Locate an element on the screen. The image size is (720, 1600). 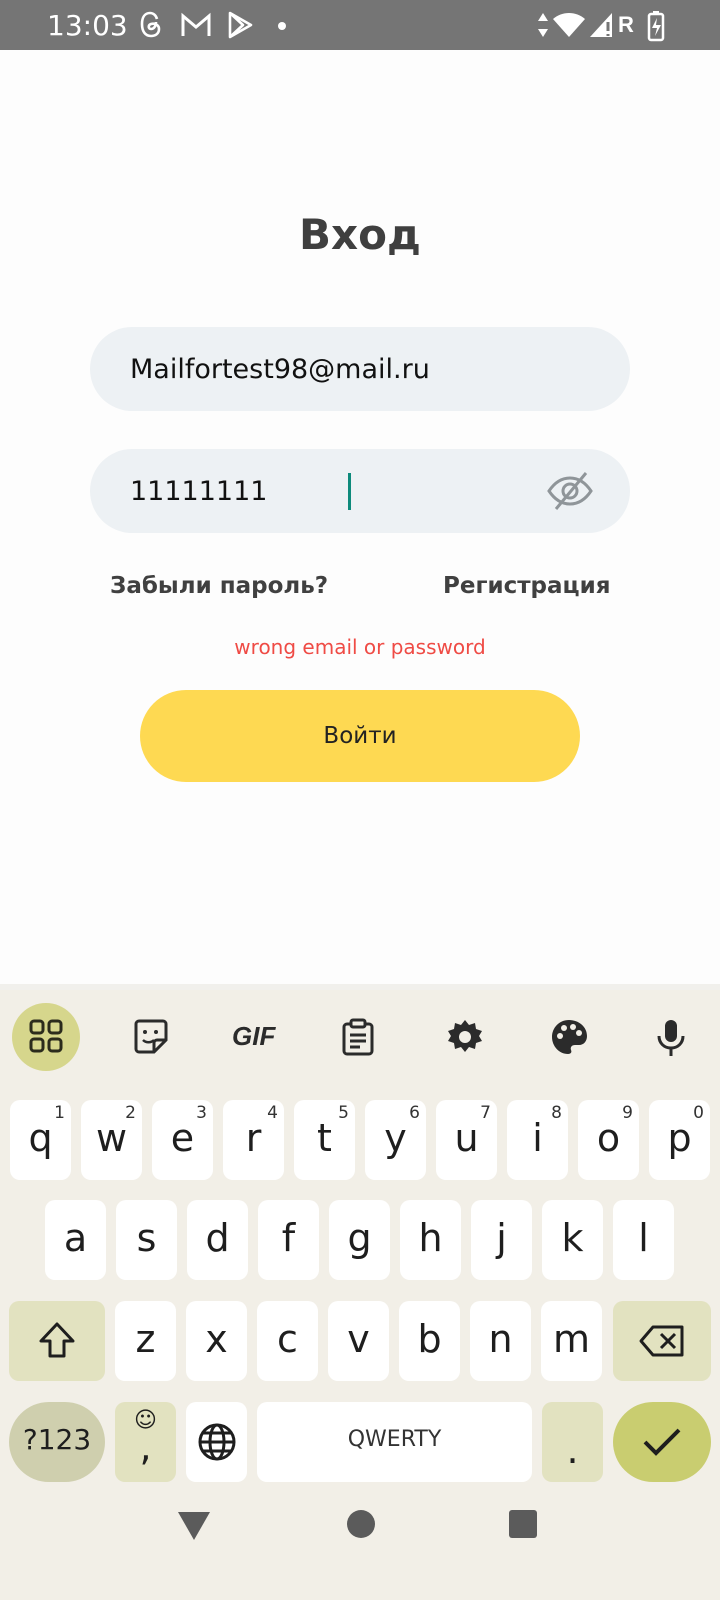
microphone-icon is located at coordinates (671, 1038).